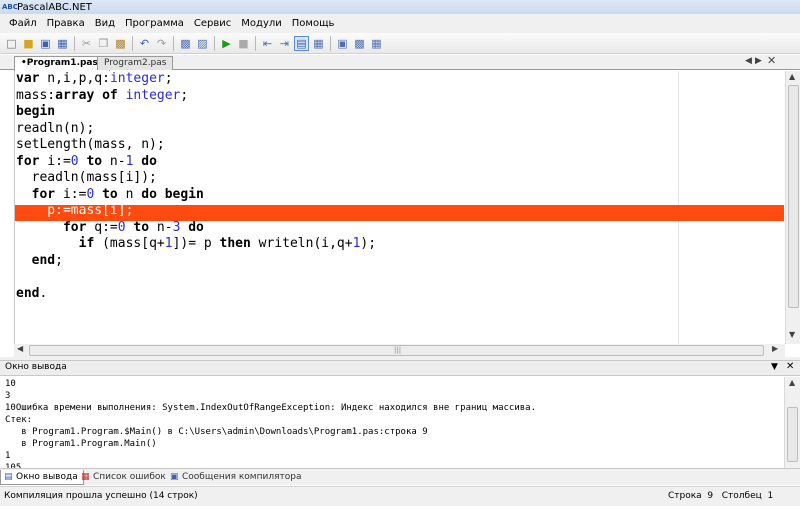  What do you see at coordinates (774, 367) in the screenshot?
I see `pin-icon: ▼` at bounding box center [774, 367].